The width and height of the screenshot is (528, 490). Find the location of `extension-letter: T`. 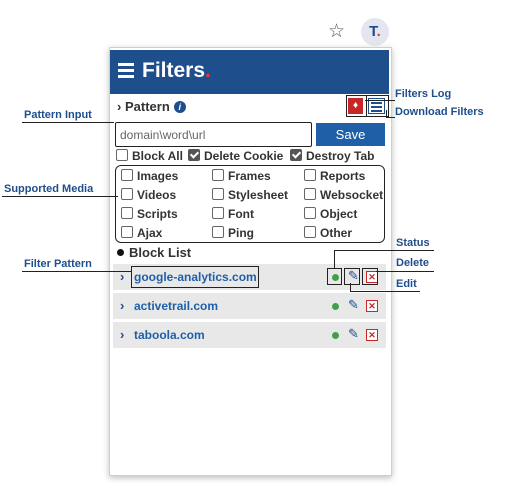

extension-letter: T is located at coordinates (373, 31).